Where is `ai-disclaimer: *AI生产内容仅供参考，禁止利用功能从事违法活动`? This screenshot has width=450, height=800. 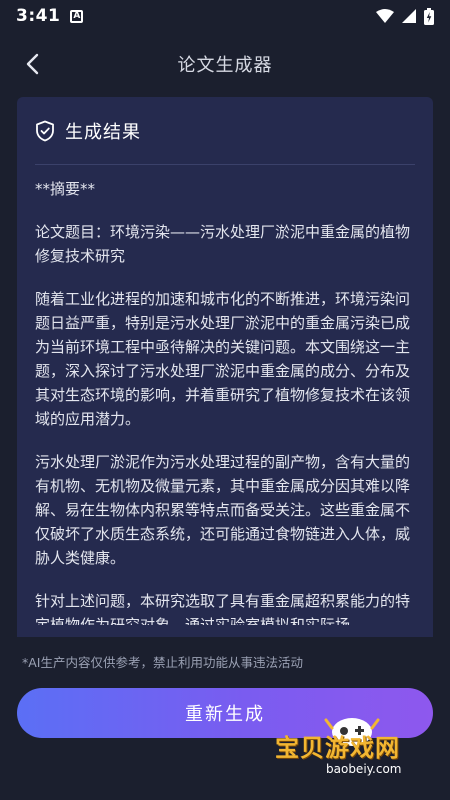
ai-disclaimer: *AI生产内容仅供参考，禁止利用功能从事违法活动 is located at coordinates (162, 662).